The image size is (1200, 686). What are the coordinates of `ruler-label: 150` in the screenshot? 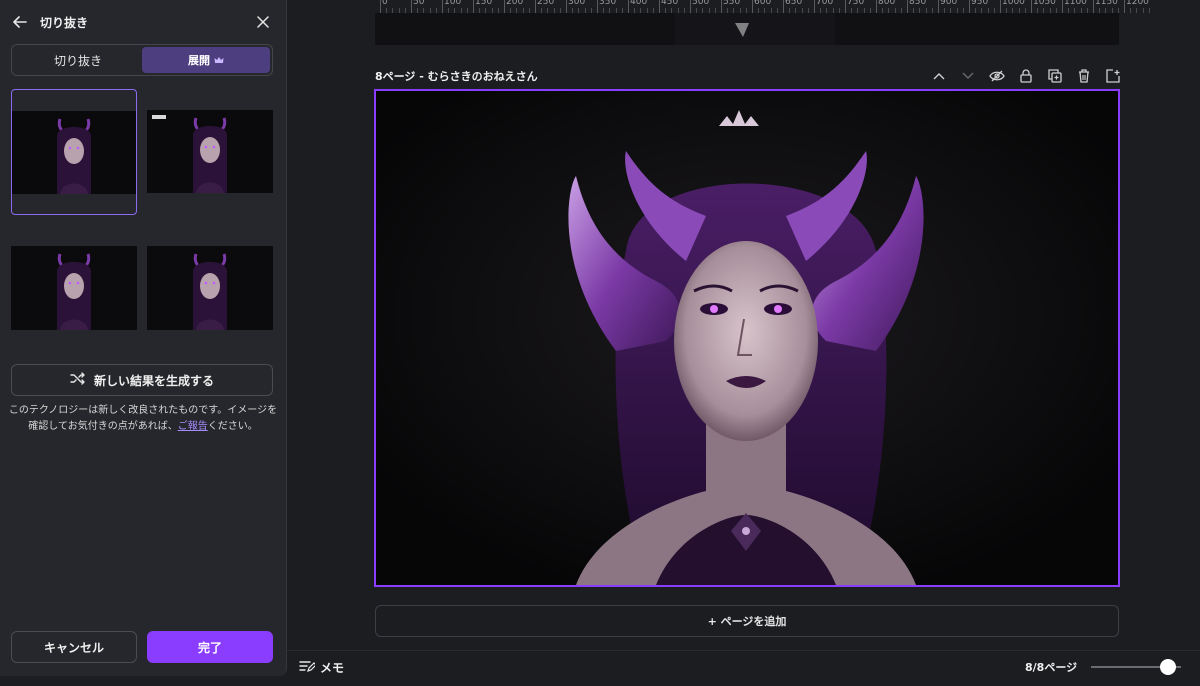 It's located at (484, 3).